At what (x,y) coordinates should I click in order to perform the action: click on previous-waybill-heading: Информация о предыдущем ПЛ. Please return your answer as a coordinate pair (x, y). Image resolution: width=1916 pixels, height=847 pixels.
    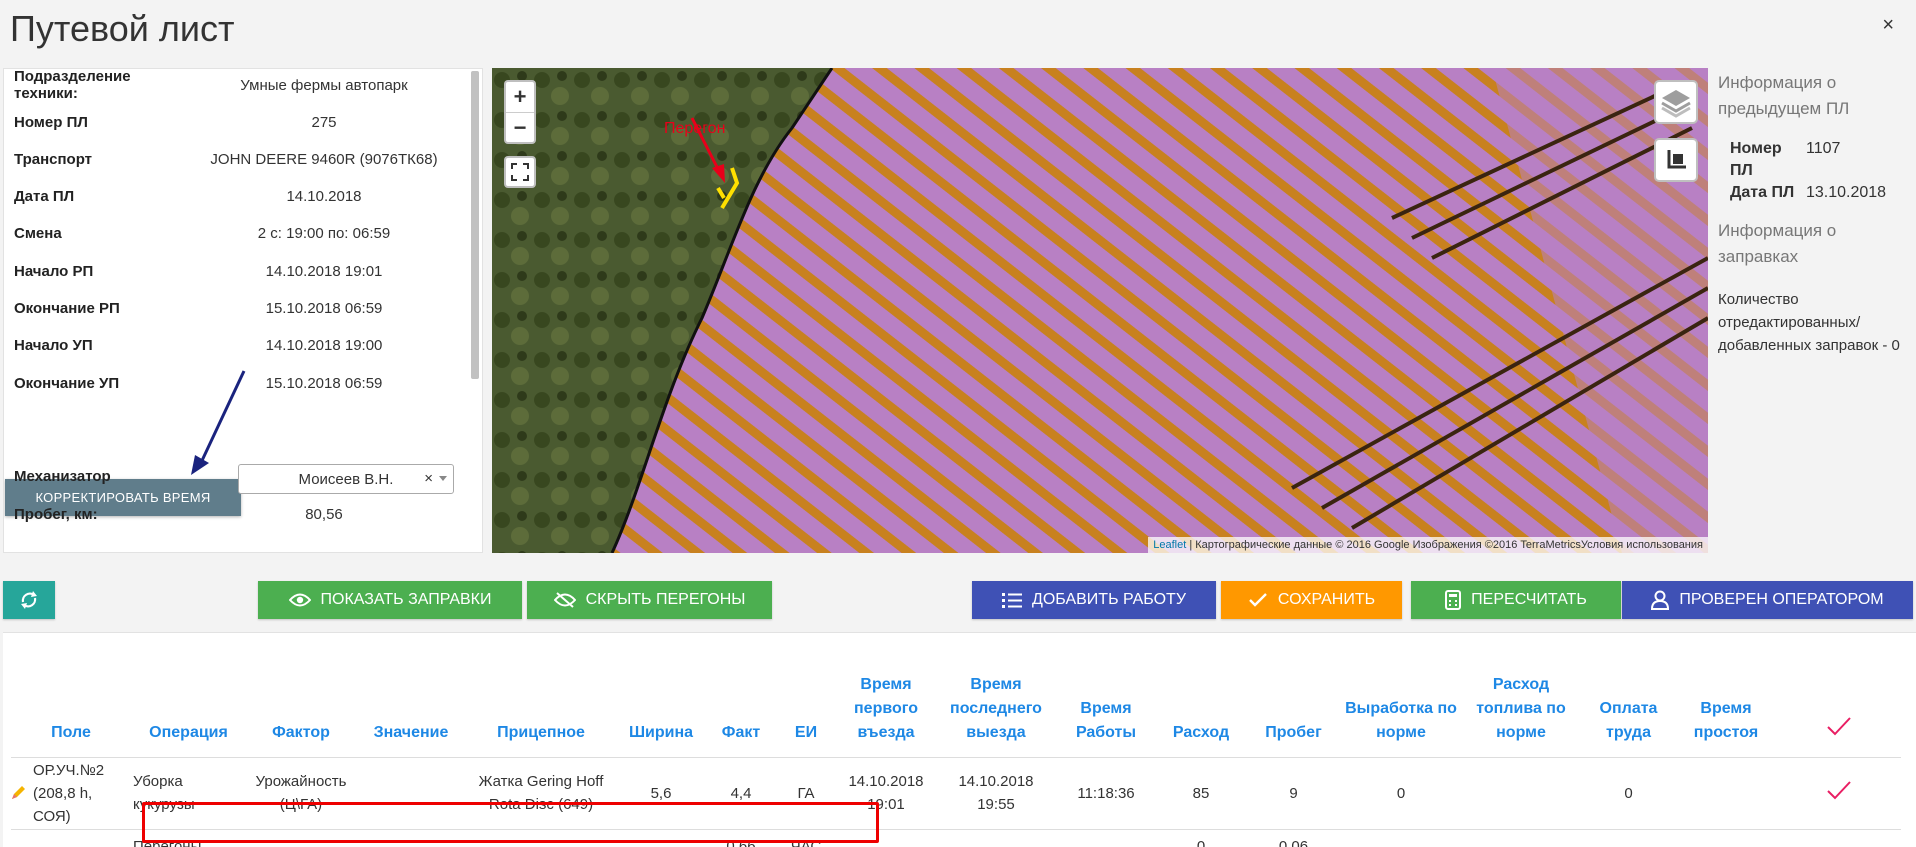
    Looking at the image, I should click on (1784, 95).